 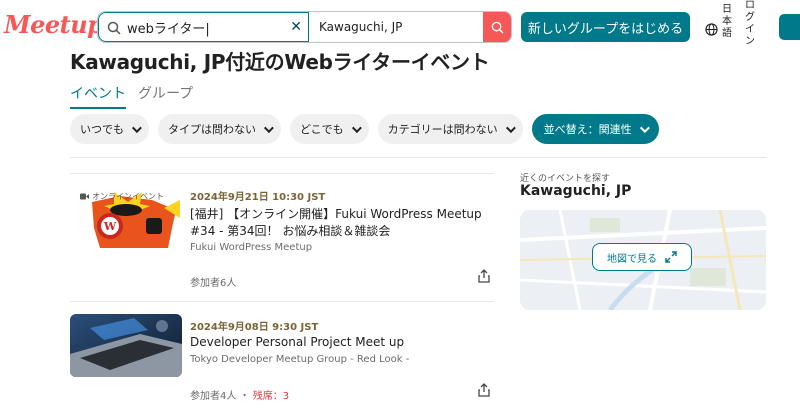 I want to click on clear-icon: ✕, so click(x=296, y=27).